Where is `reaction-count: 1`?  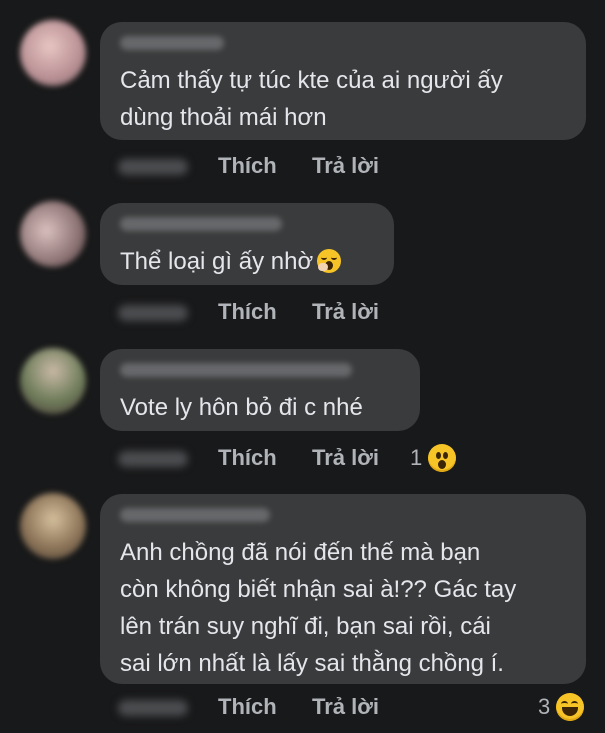
reaction-count: 1 is located at coordinates (416, 457).